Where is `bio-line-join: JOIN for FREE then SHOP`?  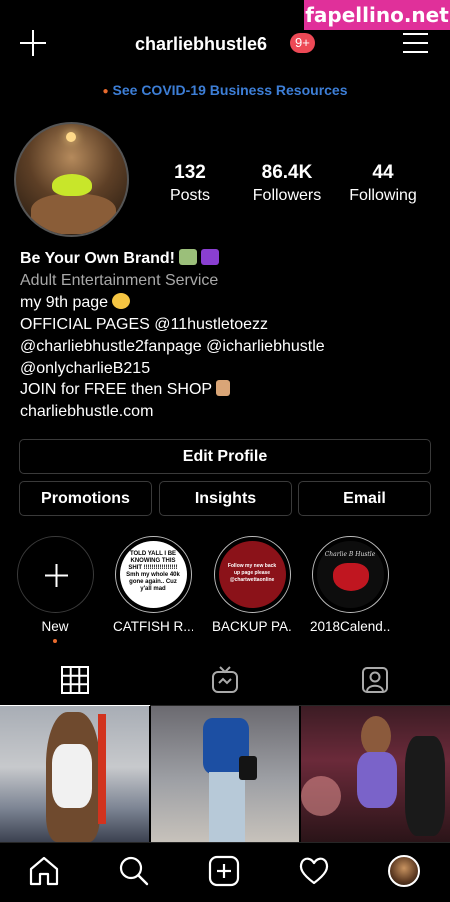 bio-line-join: JOIN for FREE then SHOP is located at coordinates (230, 390).